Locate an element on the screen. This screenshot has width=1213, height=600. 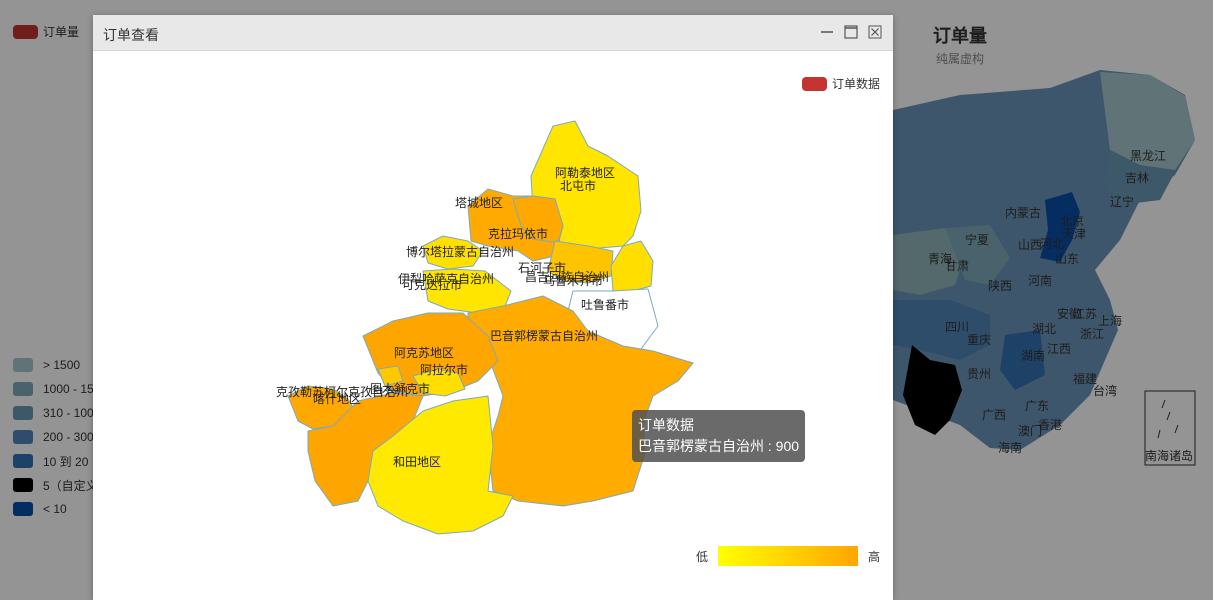
minimize-icon is located at coordinates (827, 32).